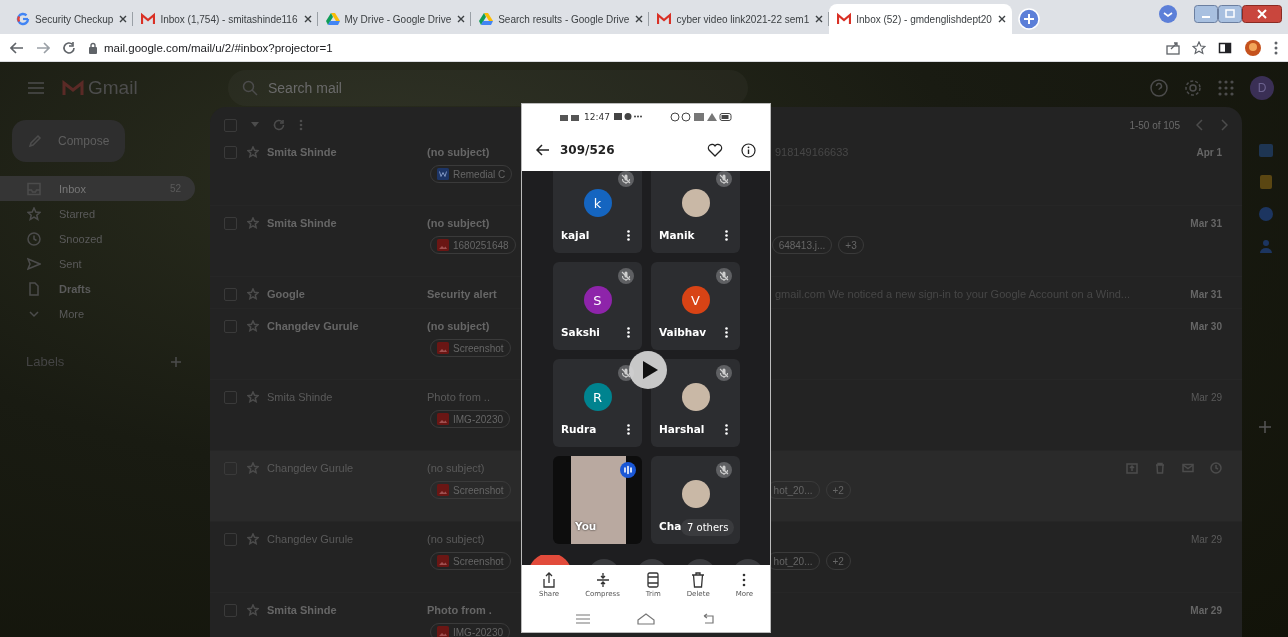 This screenshot has width=1288, height=637. Describe the element at coordinates (34, 288) in the screenshot. I see `file-icon` at that location.